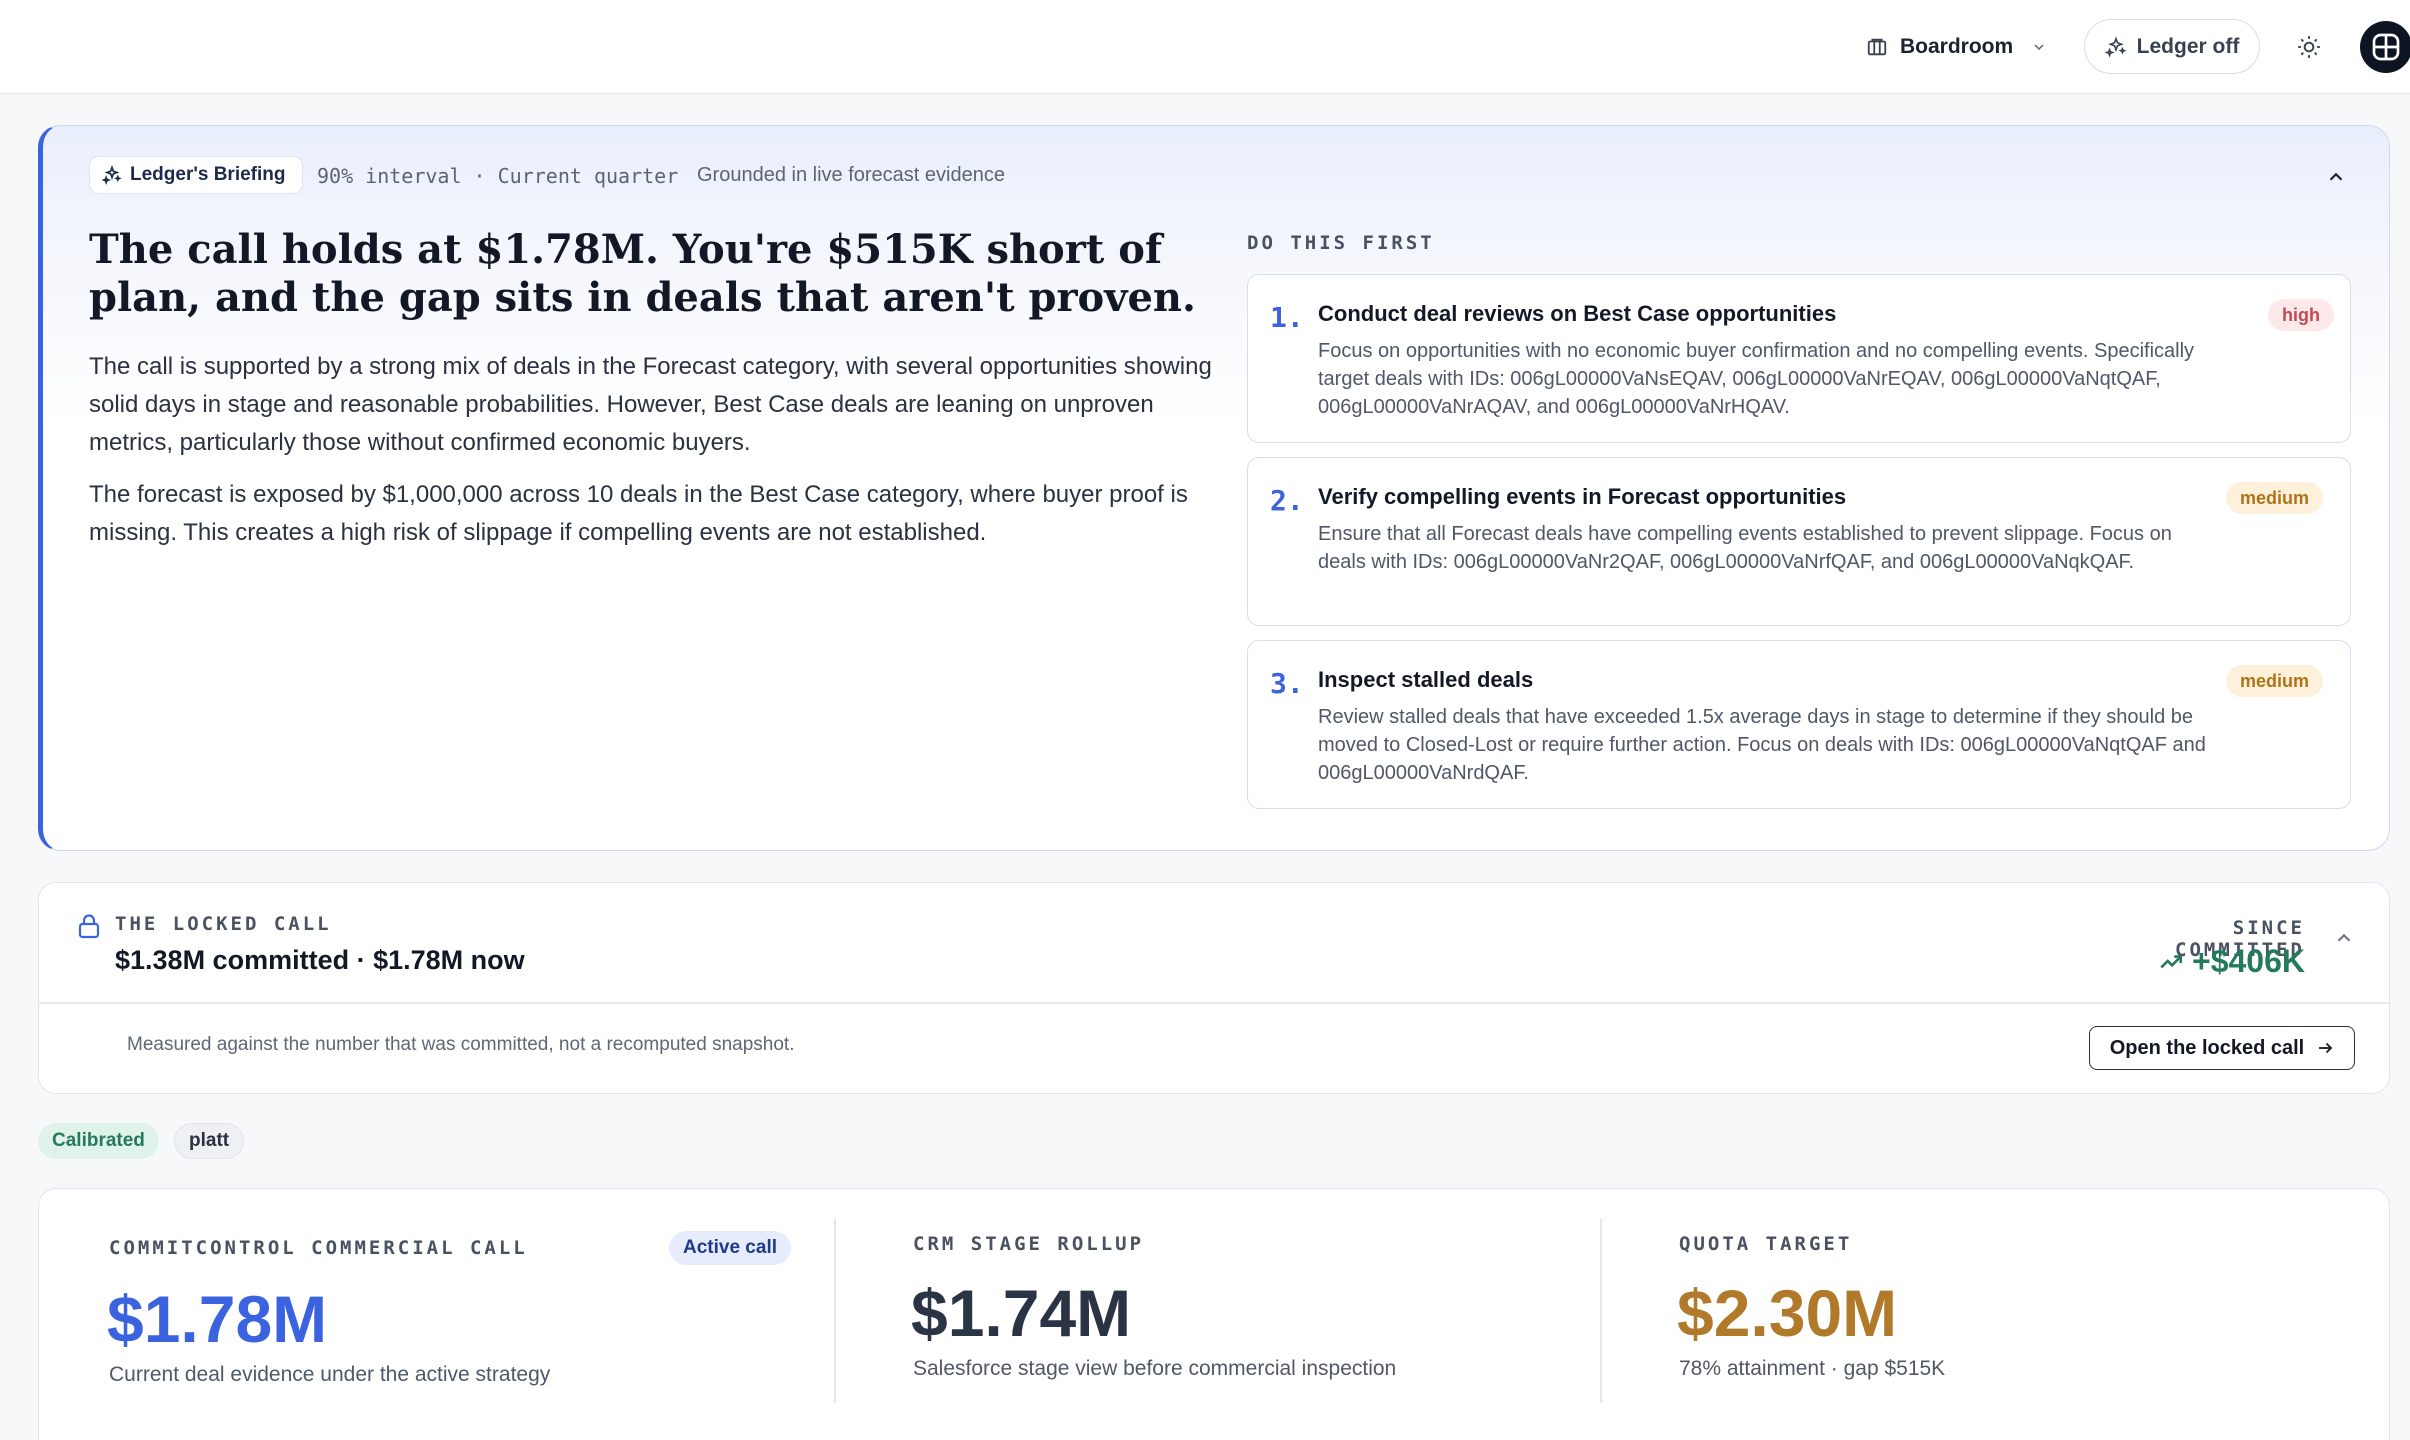 The height and width of the screenshot is (1440, 2410). I want to click on app-logo-avatar, so click(2385, 47).